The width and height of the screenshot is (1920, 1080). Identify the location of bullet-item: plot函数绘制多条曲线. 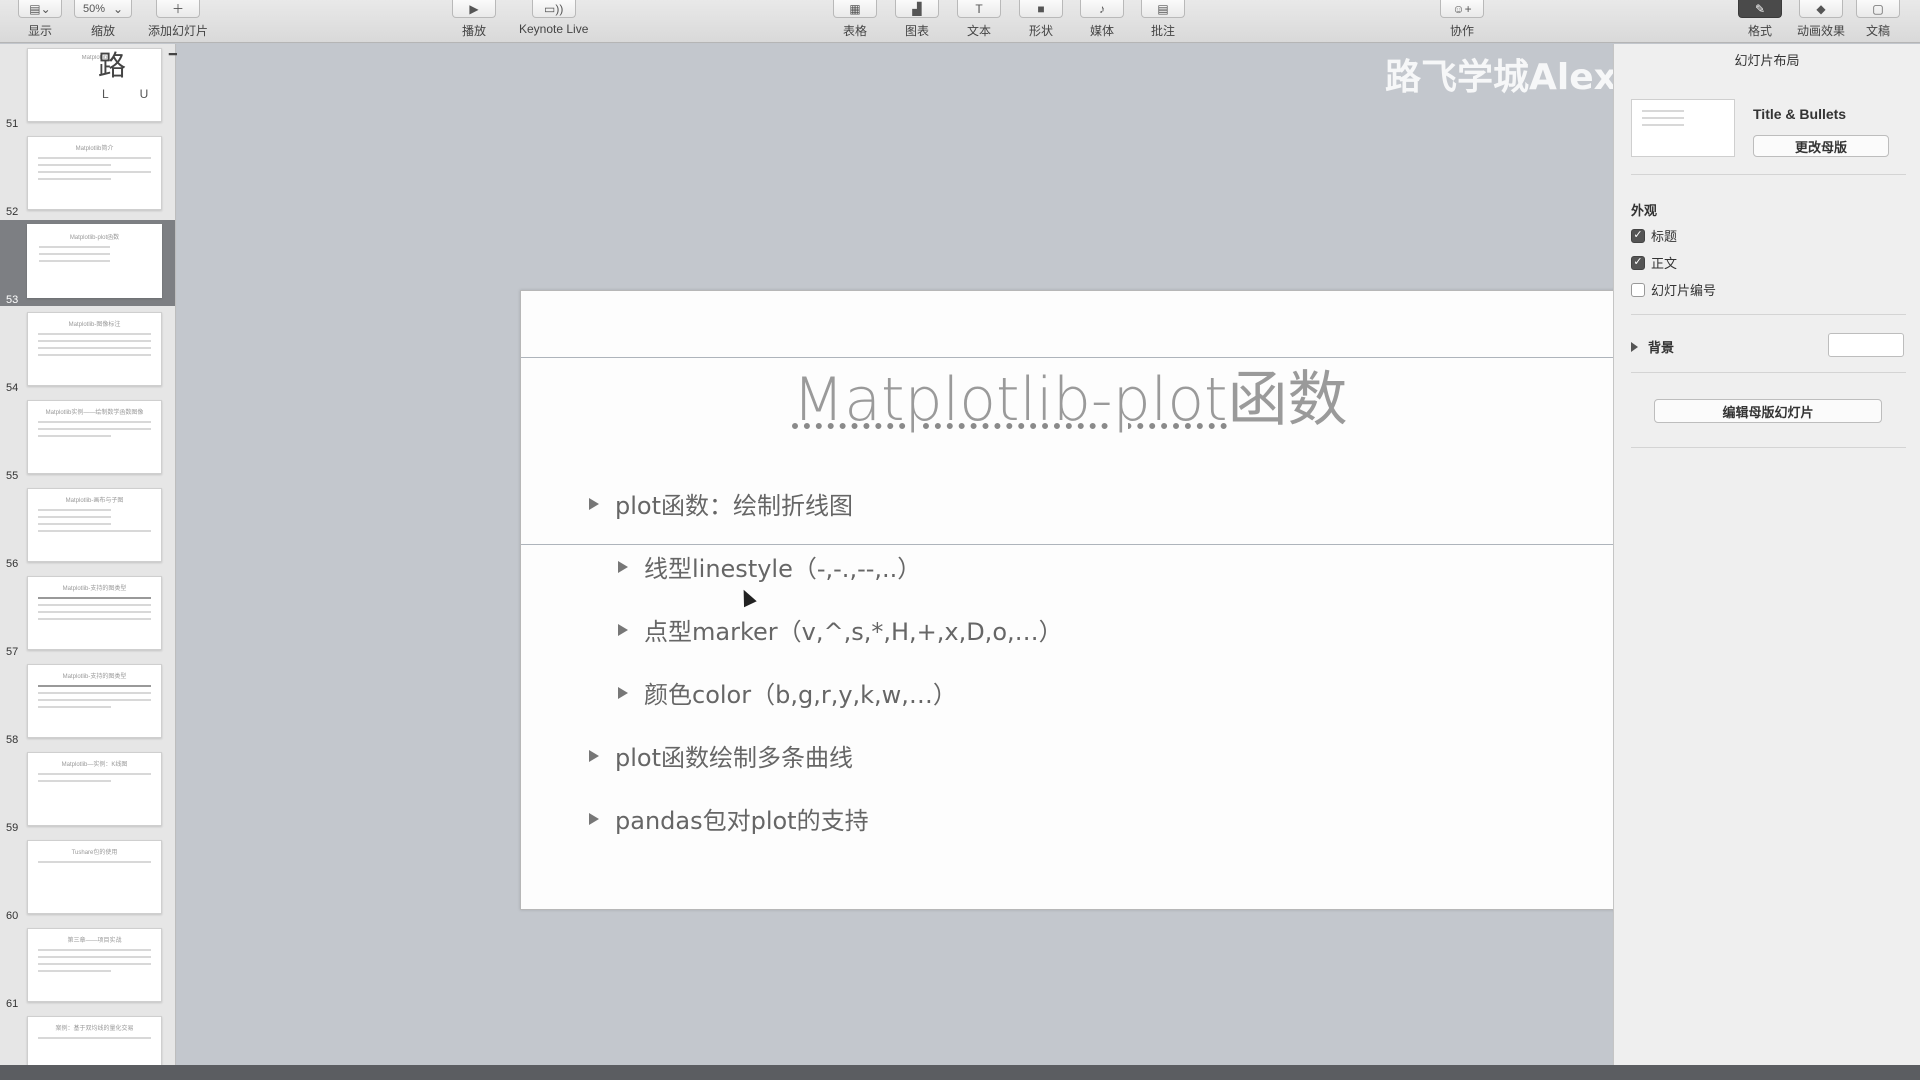
(721, 755).